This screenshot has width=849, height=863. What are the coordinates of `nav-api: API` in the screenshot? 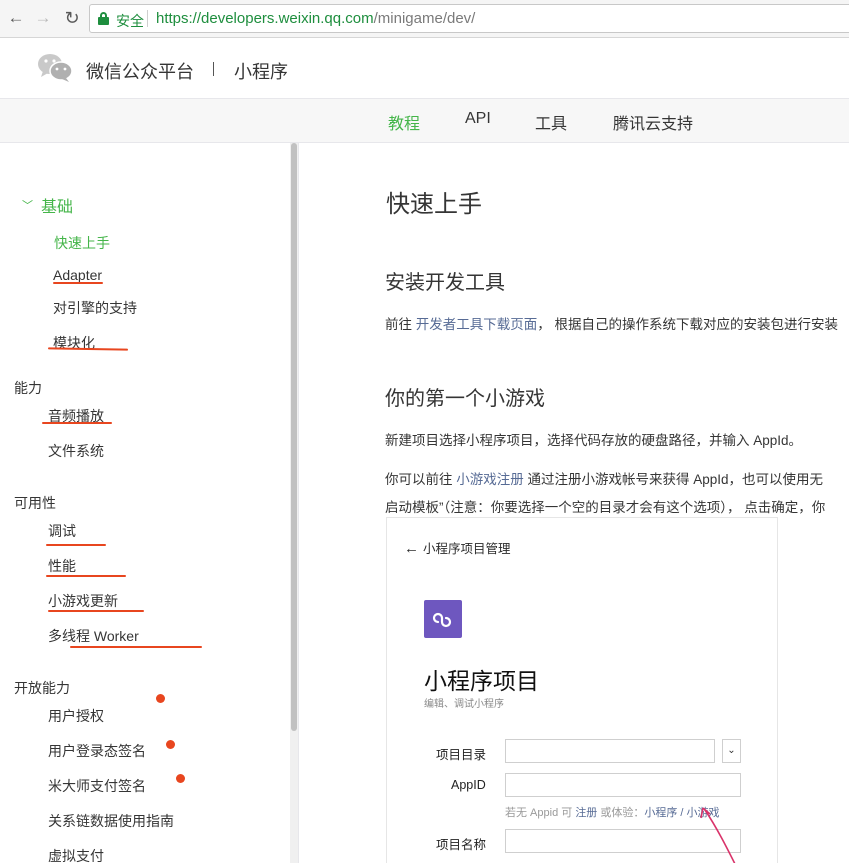 It's located at (478, 119).